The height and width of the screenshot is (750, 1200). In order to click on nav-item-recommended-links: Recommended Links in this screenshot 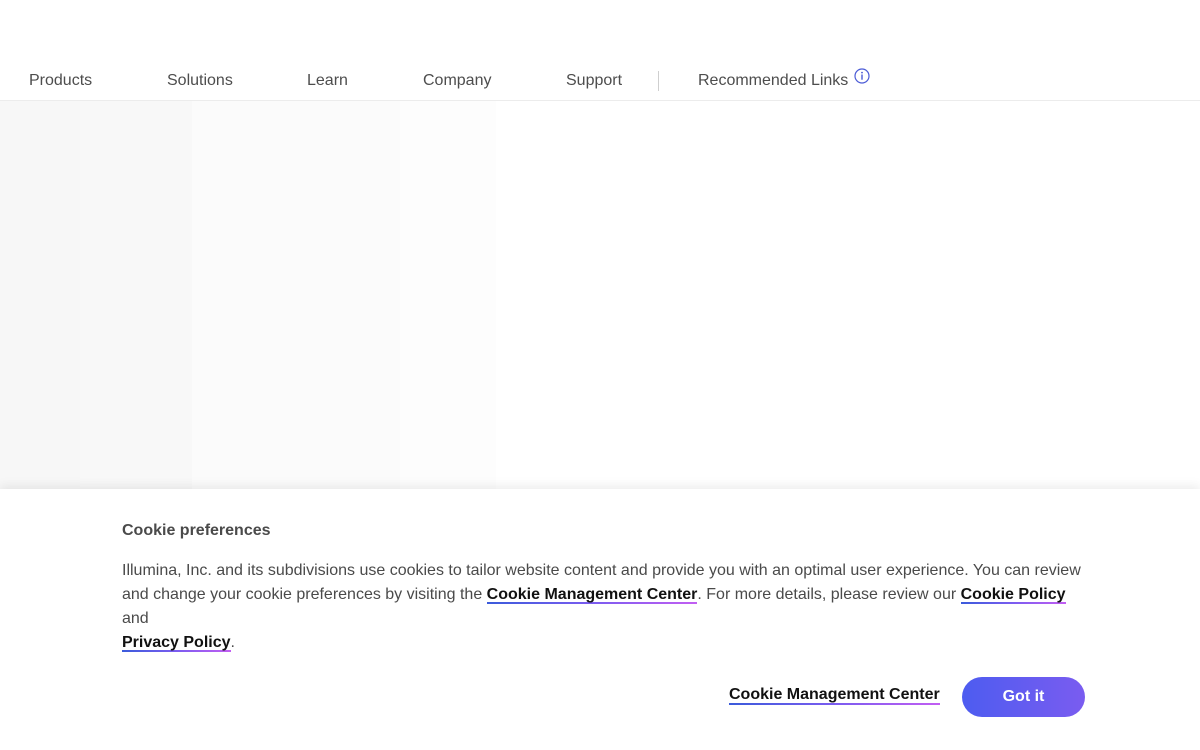, I will do `click(784, 80)`.